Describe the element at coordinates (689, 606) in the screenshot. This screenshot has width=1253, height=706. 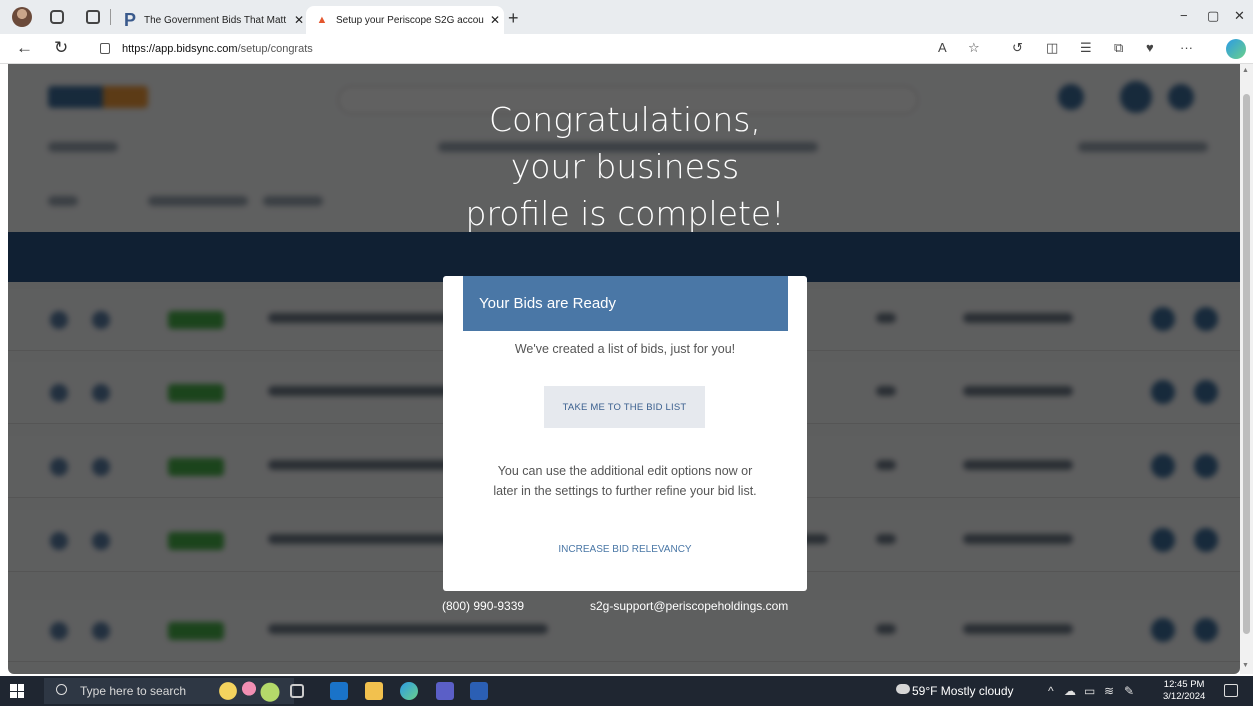
I see `support-email: s2g-support@periscopeholdings.com` at that location.